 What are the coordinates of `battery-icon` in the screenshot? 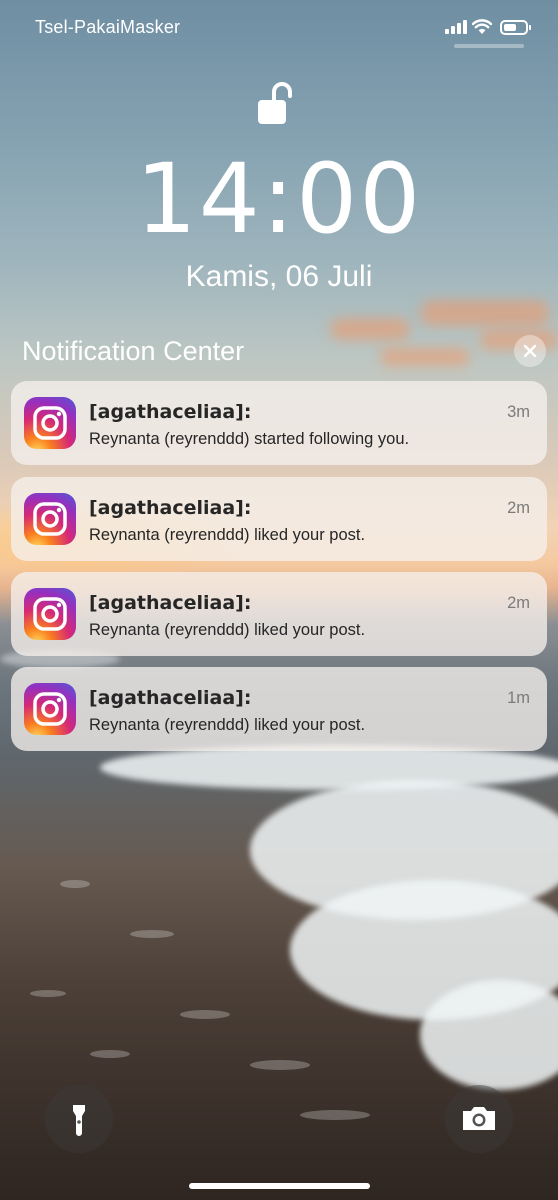 It's located at (515, 27).